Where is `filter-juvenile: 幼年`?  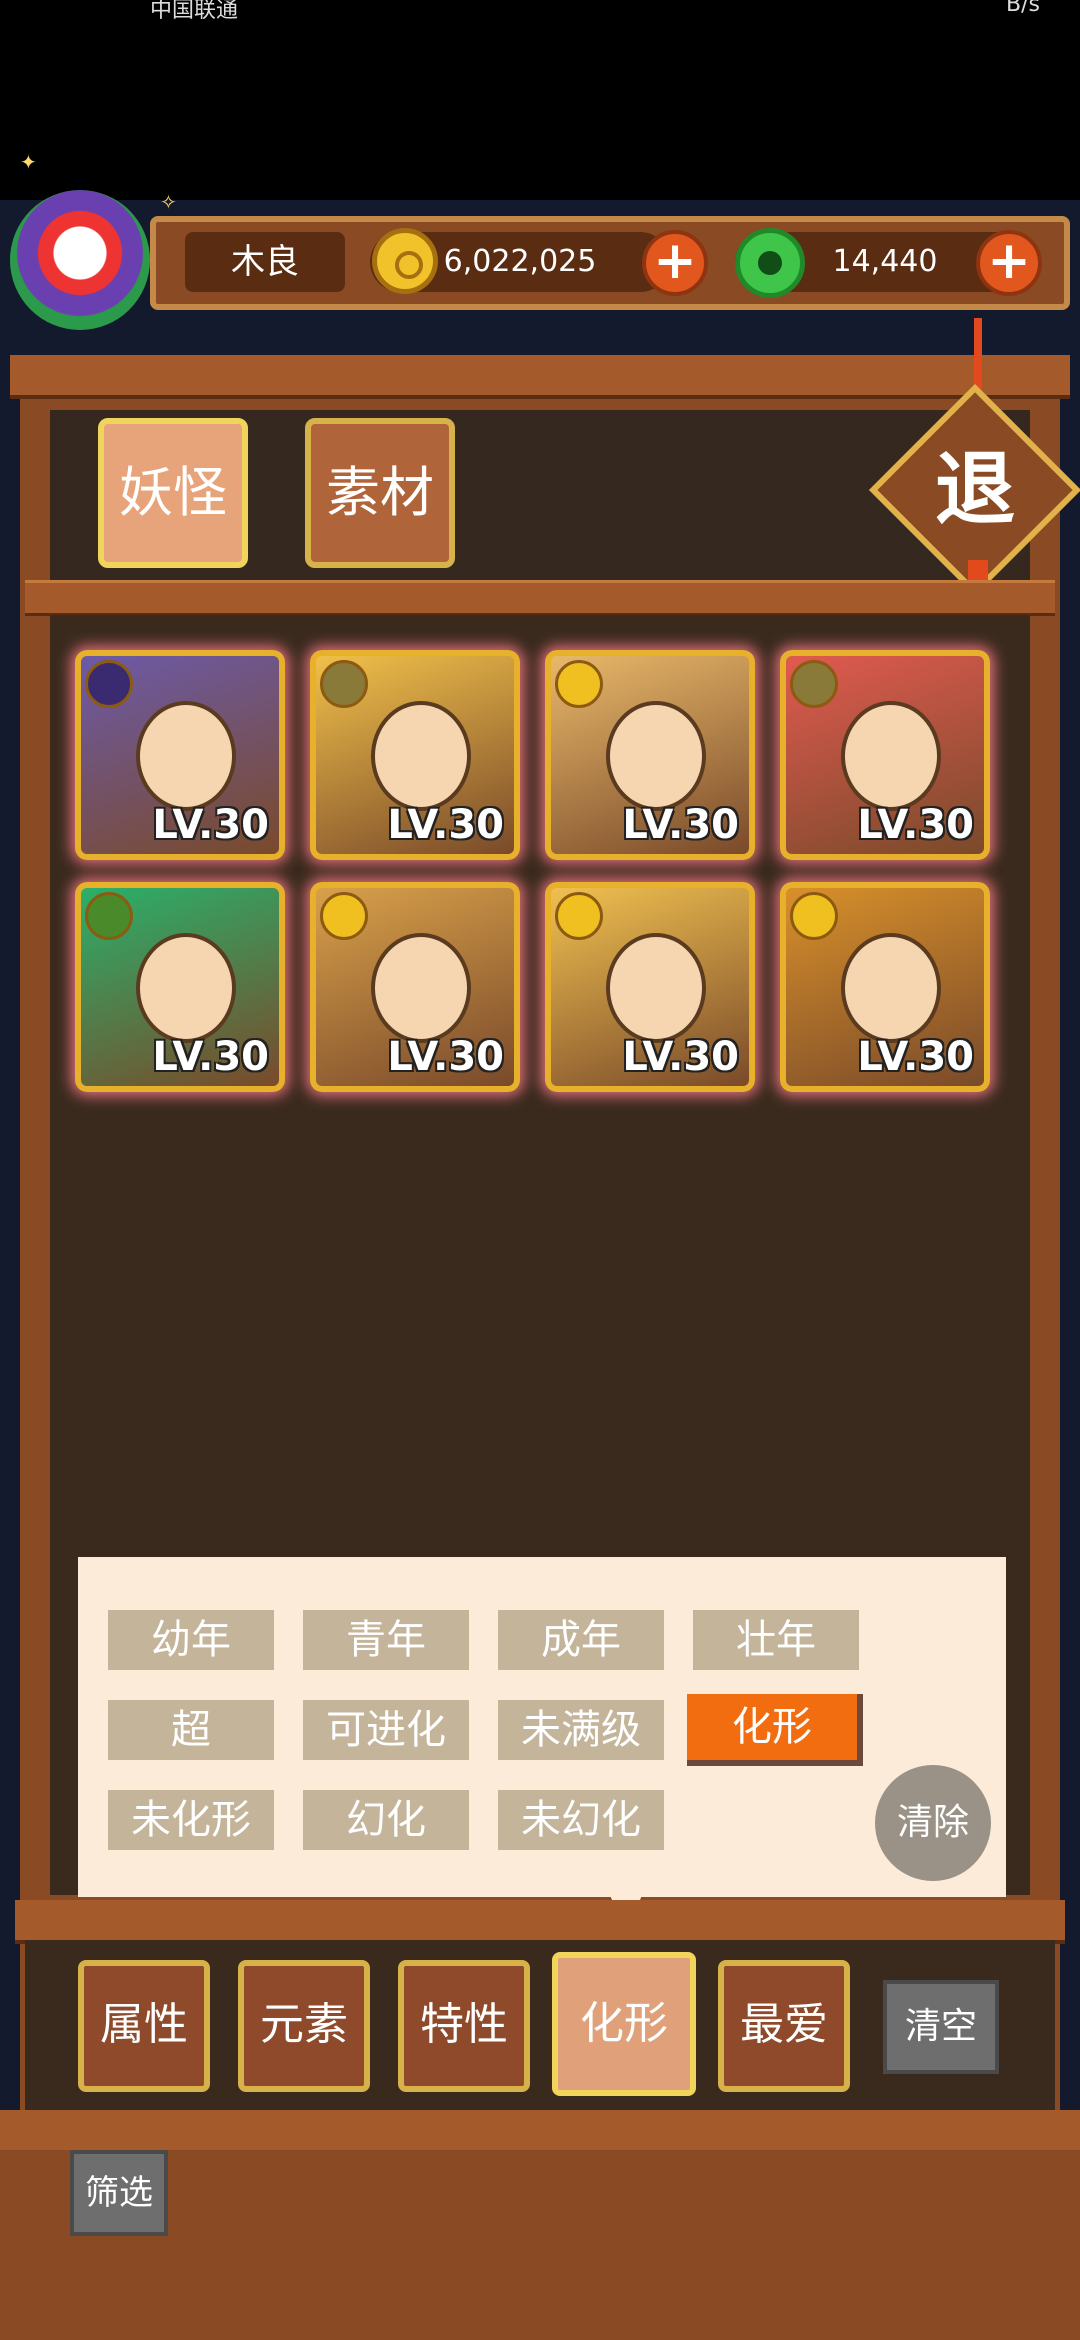 filter-juvenile: 幼年 is located at coordinates (191, 1640).